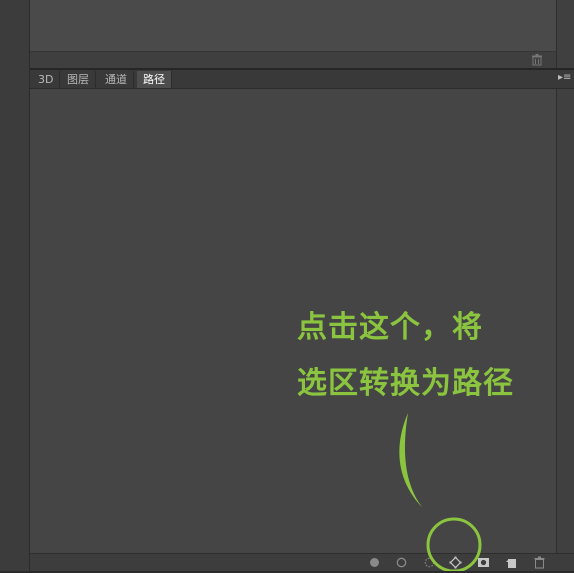 This screenshot has width=574, height=573. I want to click on upper-panel-footer, so click(293, 60).